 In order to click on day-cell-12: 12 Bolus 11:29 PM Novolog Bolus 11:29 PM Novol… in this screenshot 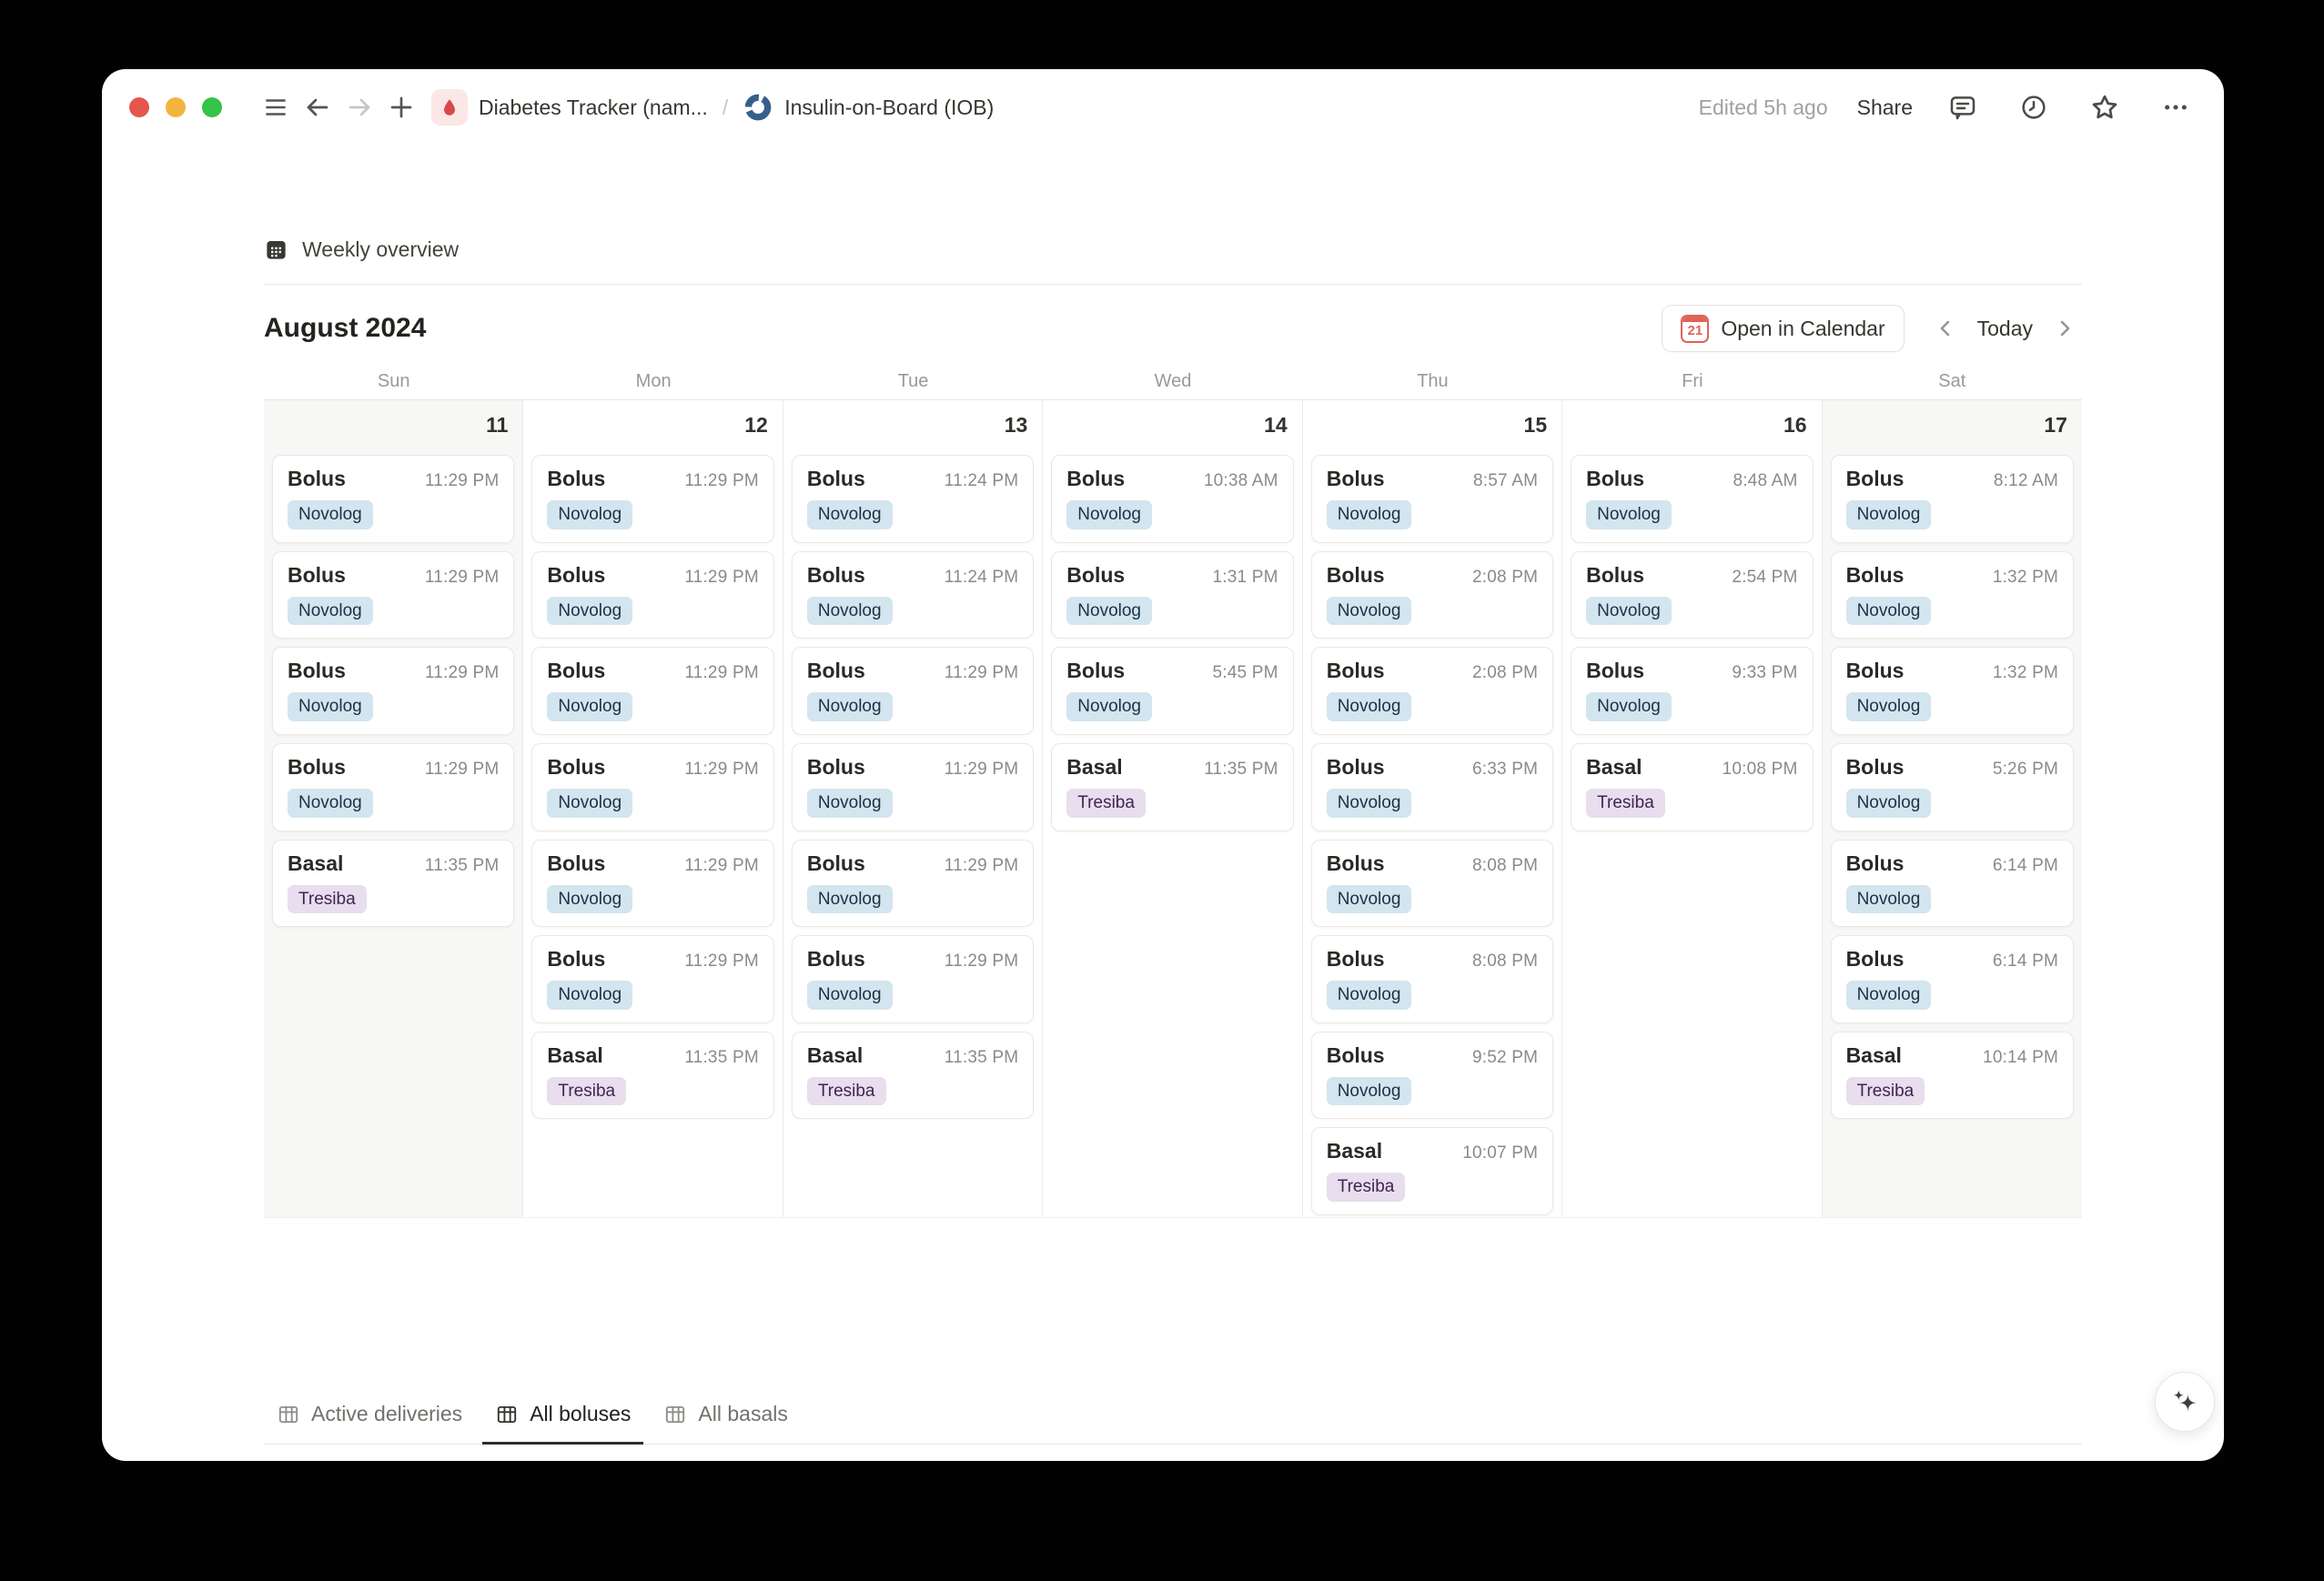, I will do `click(653, 809)`.